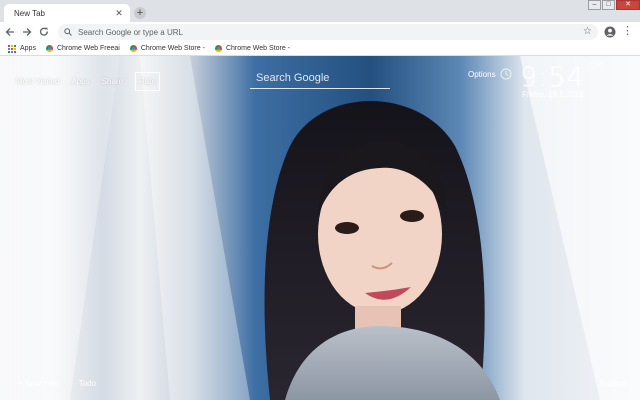 The width and height of the screenshot is (640, 400). Describe the element at coordinates (482, 74) in the screenshot. I see `options-link: Options` at that location.